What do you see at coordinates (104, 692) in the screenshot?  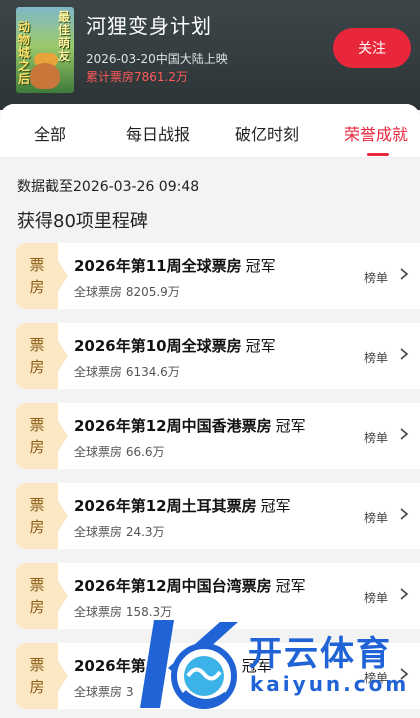 I see `milestone-boxoffice: 全球票房 3` at bounding box center [104, 692].